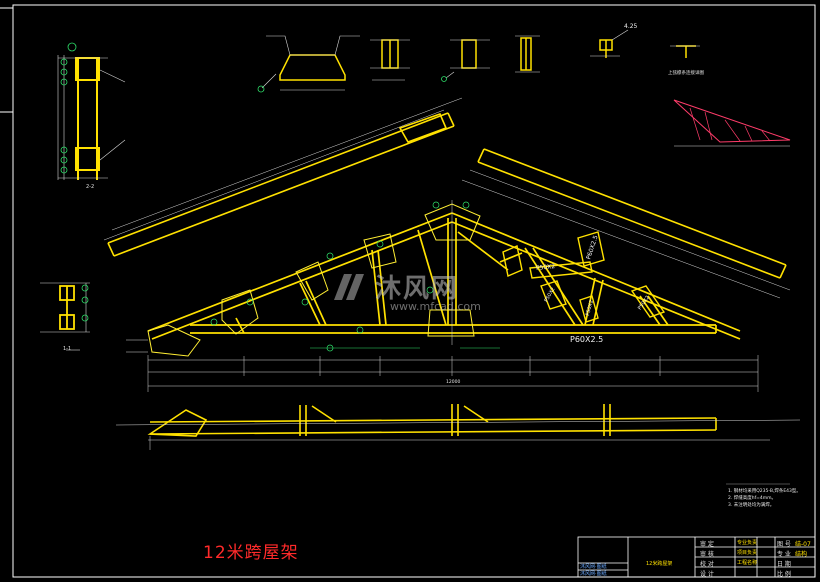  What do you see at coordinates (478, 61) in the screenshot?
I see `top-details` at bounding box center [478, 61].